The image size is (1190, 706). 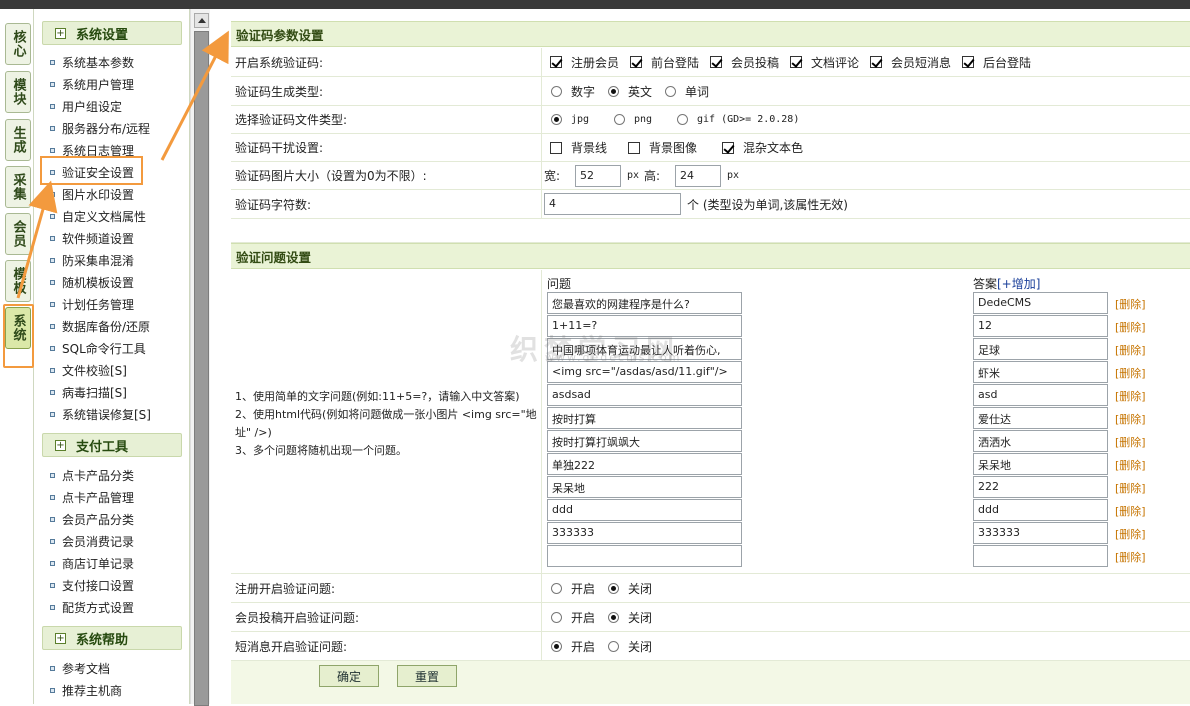 I want to click on menu-section-system-help: + 系统帮助, so click(x=112, y=638).